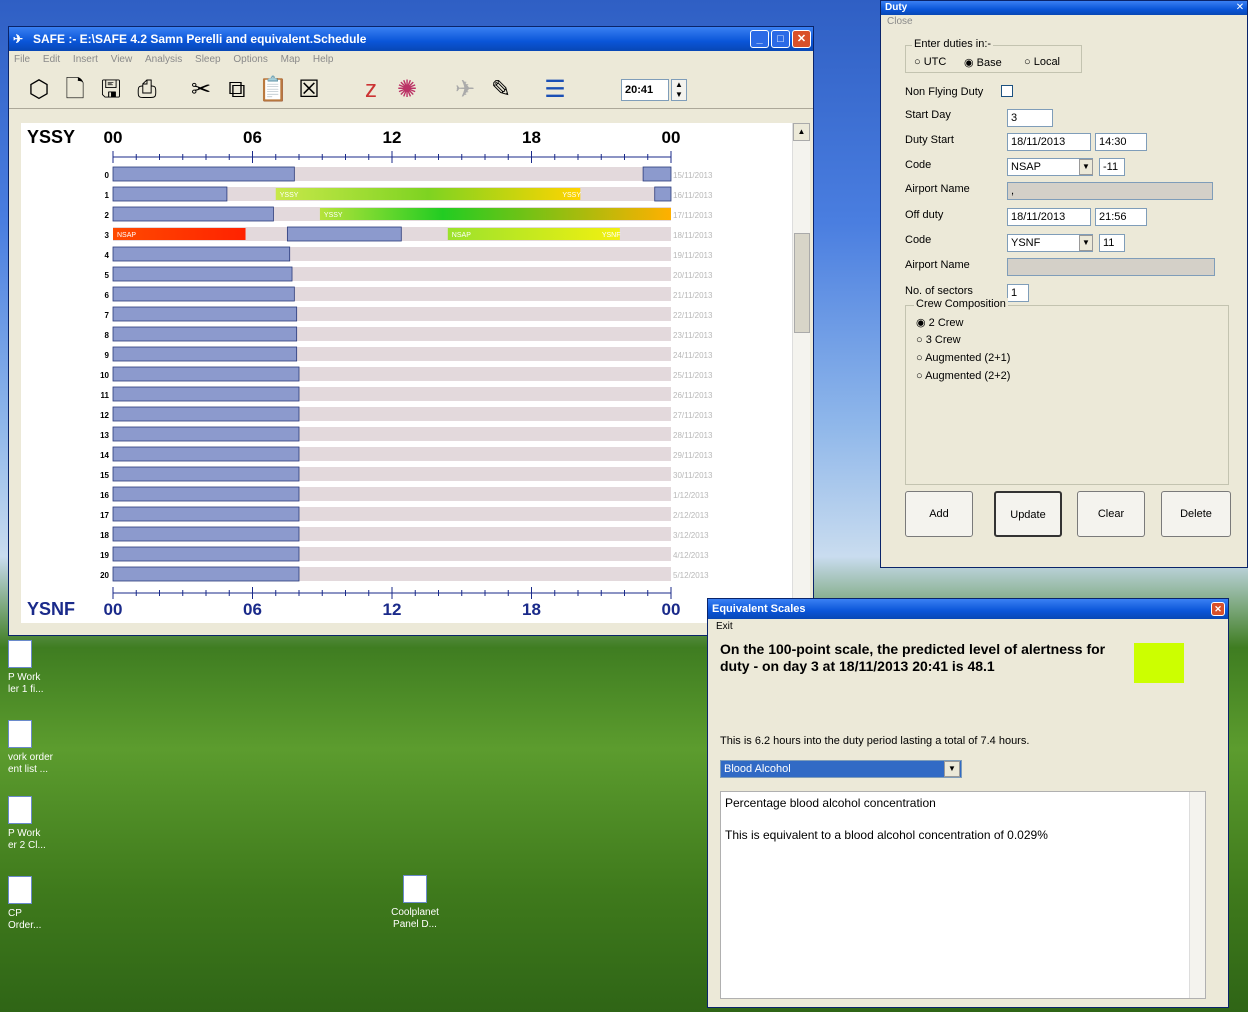 The height and width of the screenshot is (1012, 1248). What do you see at coordinates (968, 358) in the screenshot?
I see `radio-augmented-2-1-label: Augmented (2+1)` at bounding box center [968, 358].